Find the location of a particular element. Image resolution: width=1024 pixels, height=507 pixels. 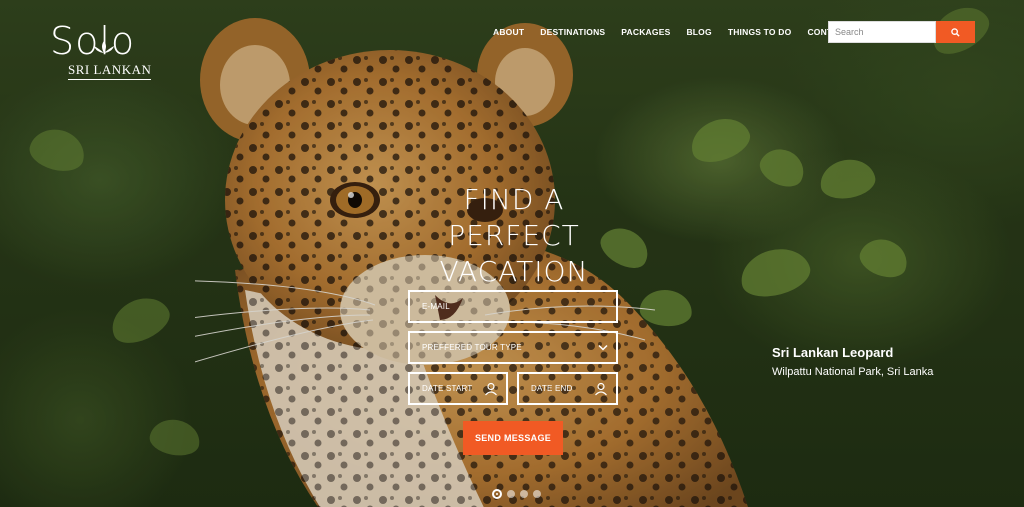

slide-caption-title: Sri Lankan Leopard is located at coordinates (833, 352).